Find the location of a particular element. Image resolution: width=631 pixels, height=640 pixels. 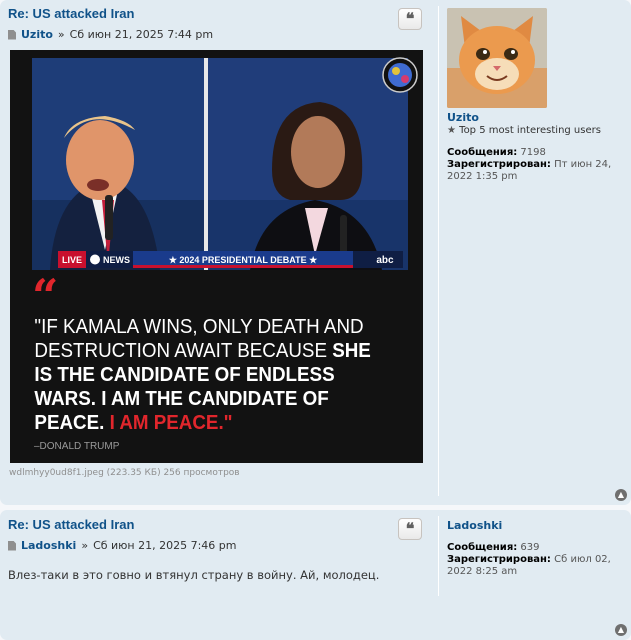

rank-star-icon: ★ is located at coordinates (451, 130).